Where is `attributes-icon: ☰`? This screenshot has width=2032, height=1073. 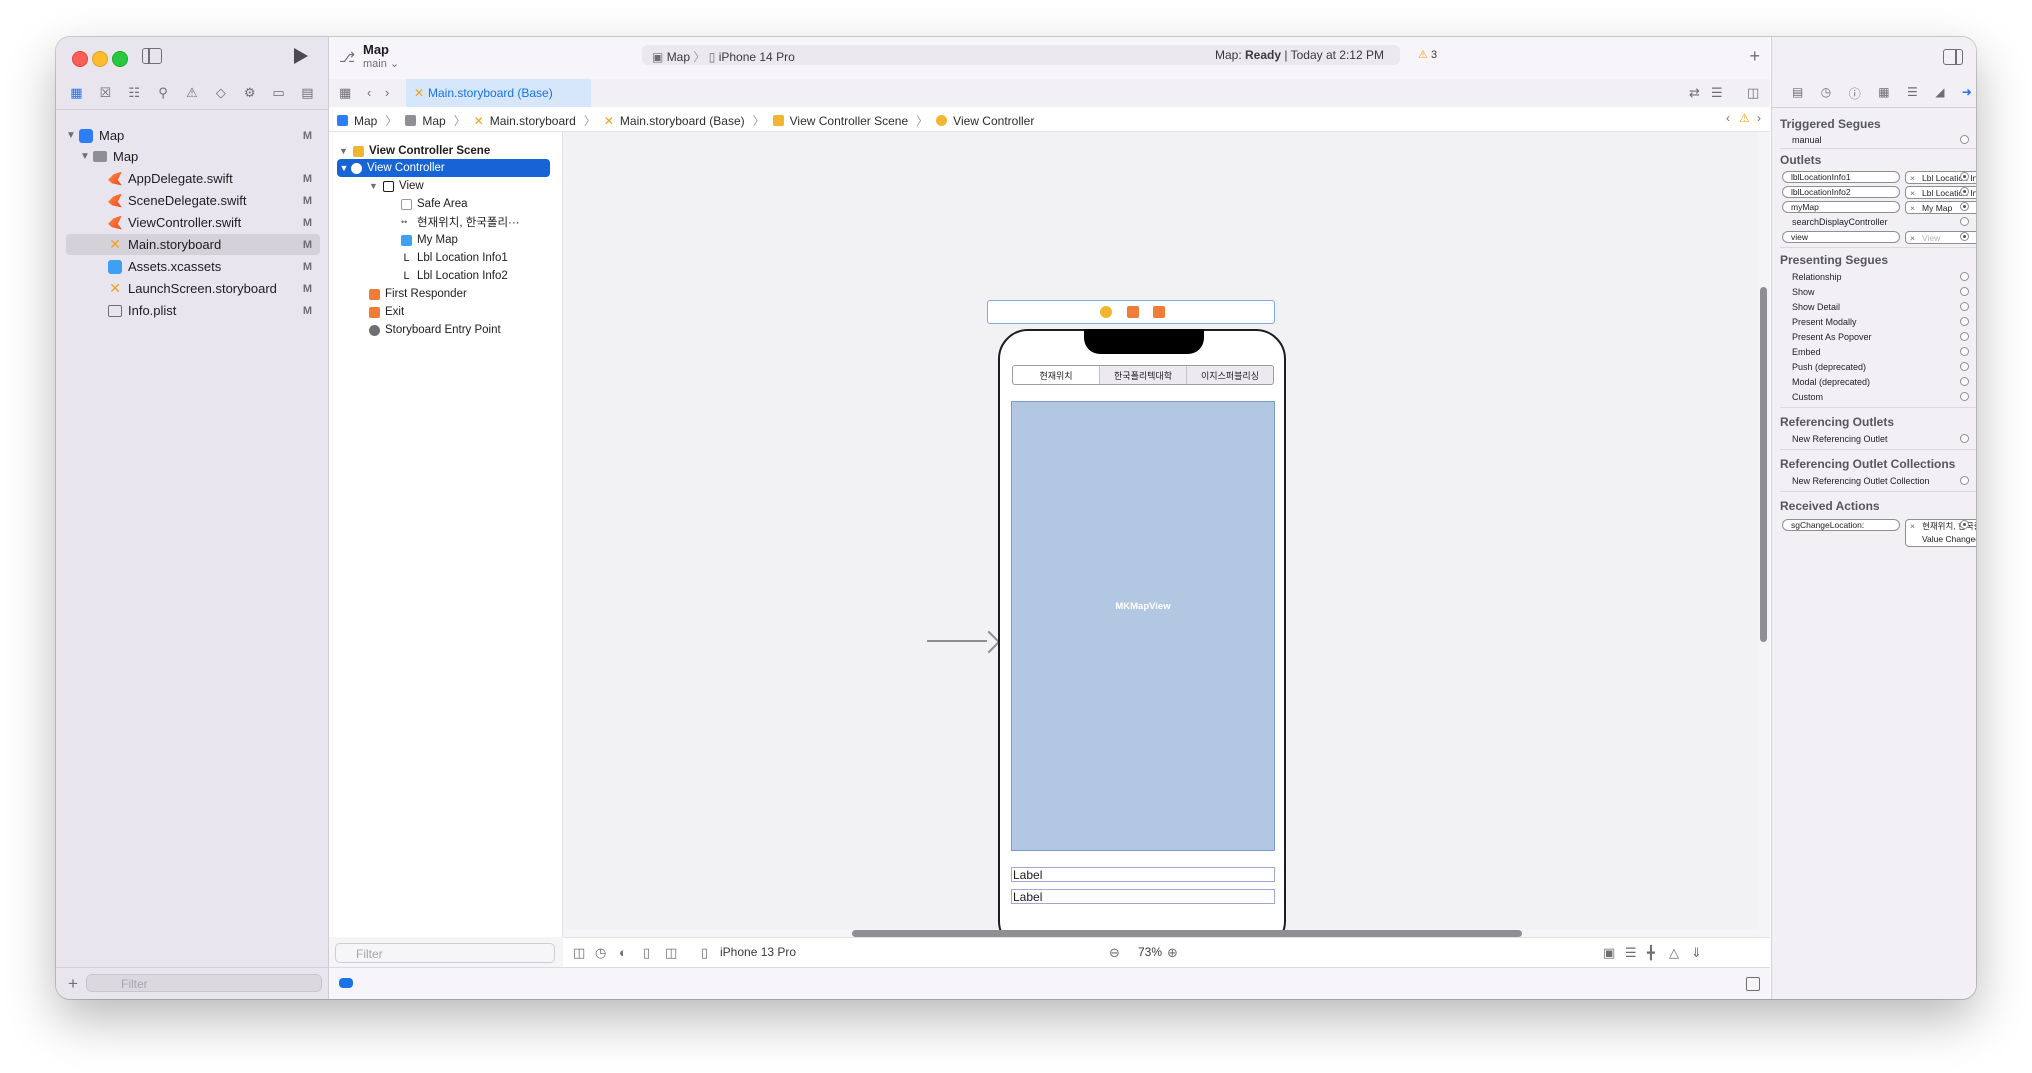
attributes-icon: ☰ is located at coordinates (1912, 93).